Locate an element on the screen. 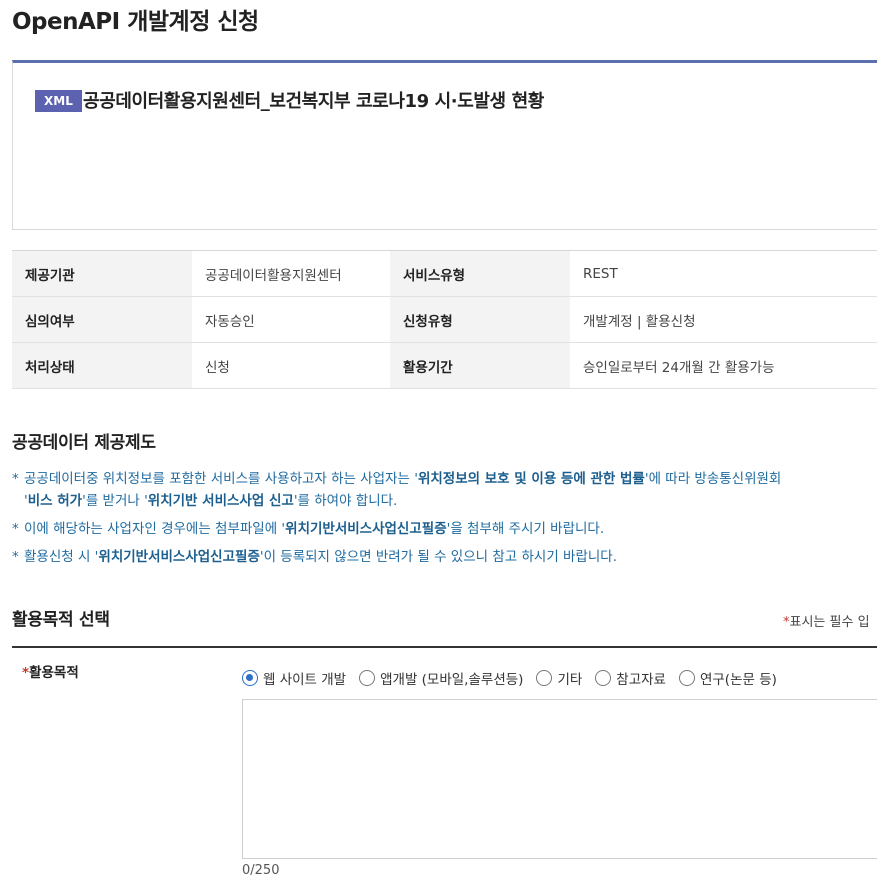 The image size is (877, 888). purpose-textarea is located at coordinates (559, 779).